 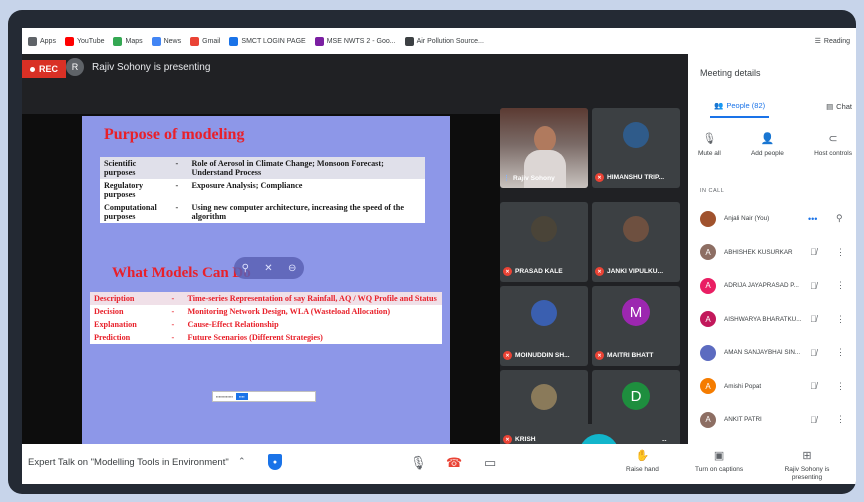 I want to click on news-icon, so click(x=156, y=41).